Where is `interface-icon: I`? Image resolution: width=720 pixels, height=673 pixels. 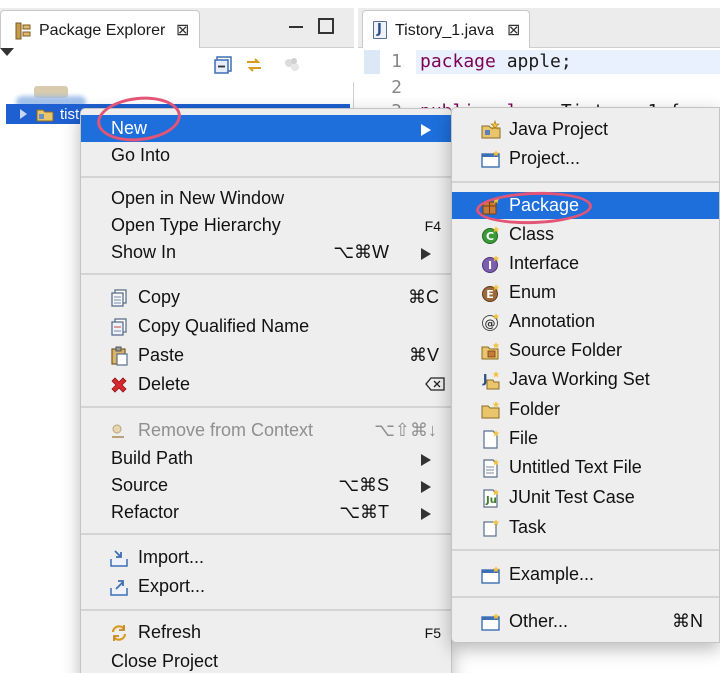
interface-icon: I is located at coordinates (491, 264).